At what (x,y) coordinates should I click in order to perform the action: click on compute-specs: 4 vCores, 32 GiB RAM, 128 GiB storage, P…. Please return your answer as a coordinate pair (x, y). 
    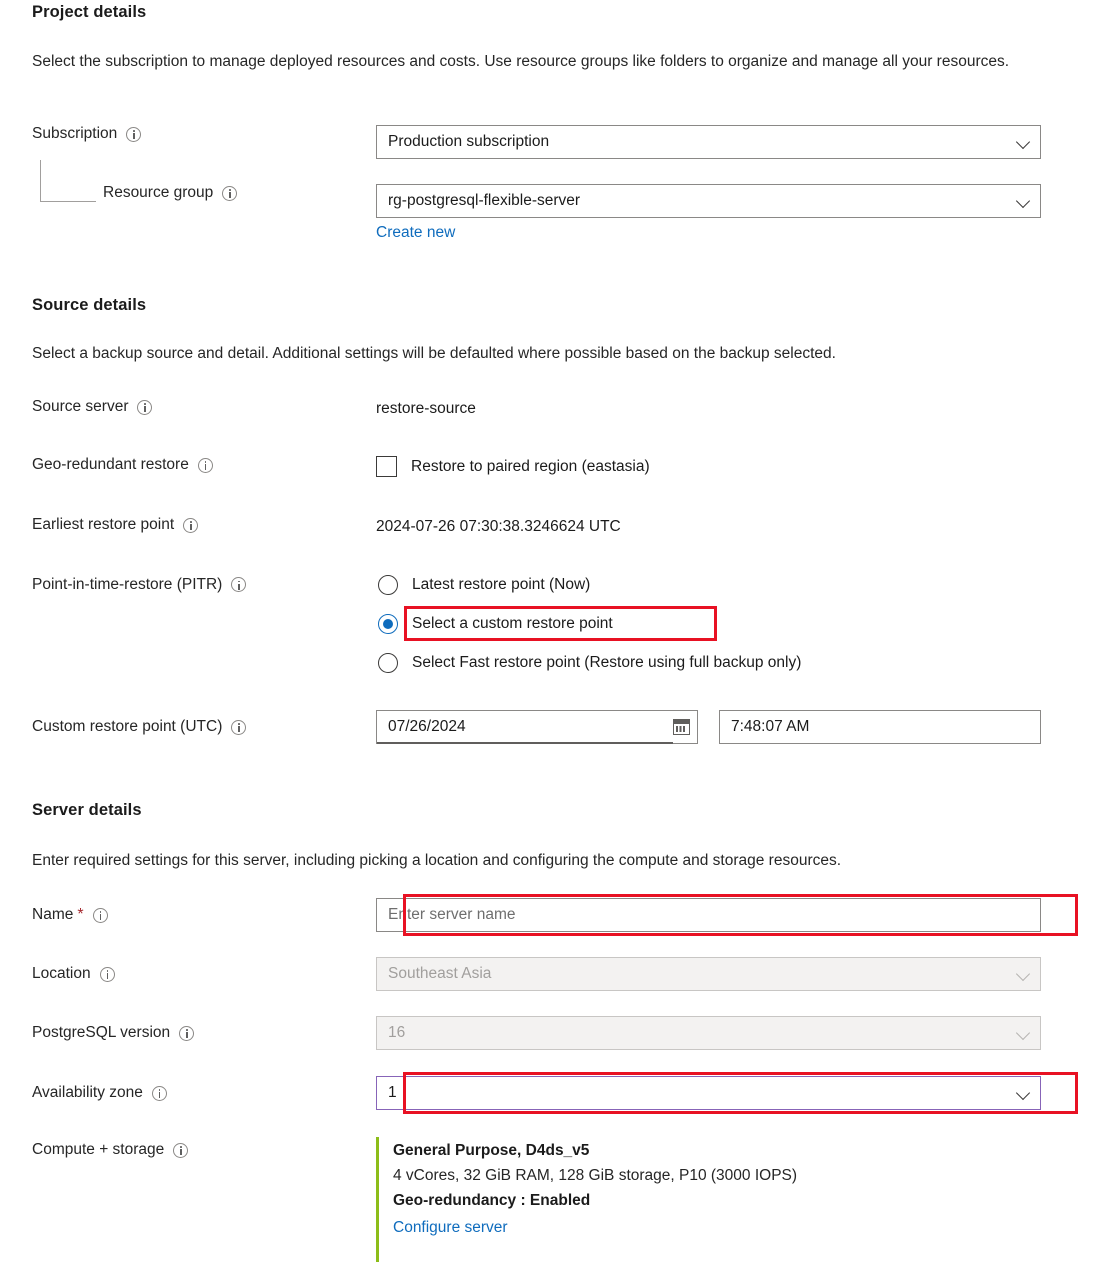
    Looking at the image, I should click on (595, 1175).